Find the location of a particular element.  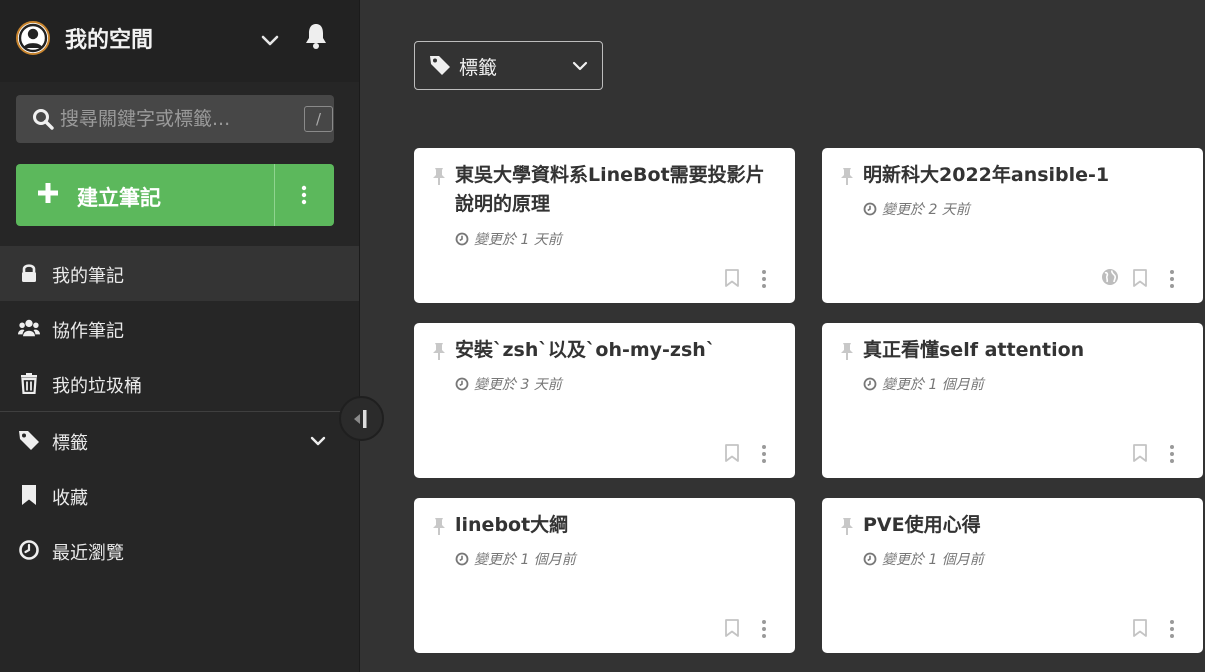

note-card: PVE使用心得 變更於 1 個月前 is located at coordinates (1012, 575).